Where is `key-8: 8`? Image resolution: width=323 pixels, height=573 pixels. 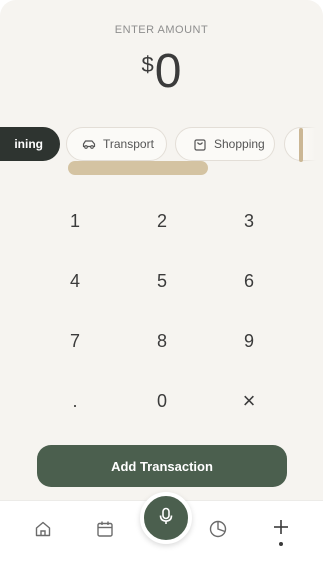 key-8: 8 is located at coordinates (162, 341).